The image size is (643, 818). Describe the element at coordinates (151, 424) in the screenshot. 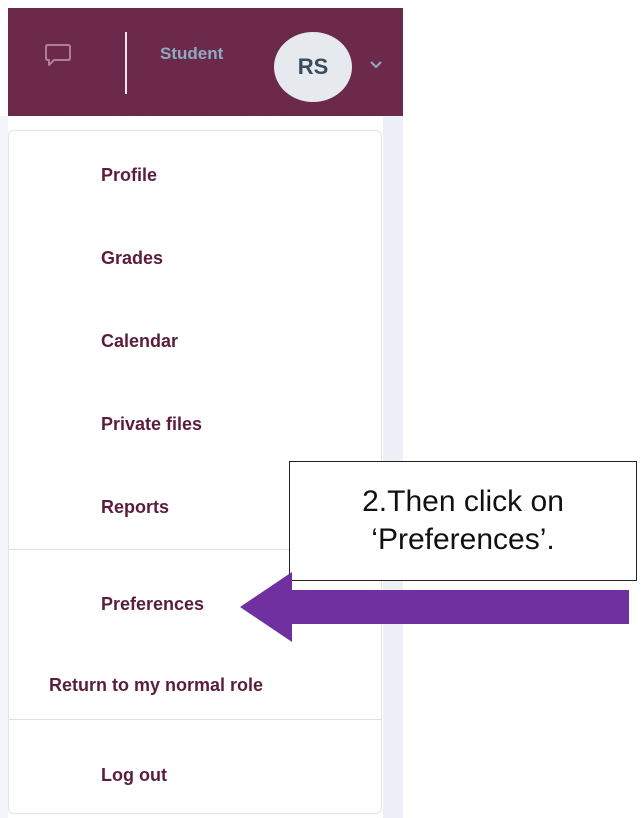

I see `menu-item-private-files: Private files` at that location.